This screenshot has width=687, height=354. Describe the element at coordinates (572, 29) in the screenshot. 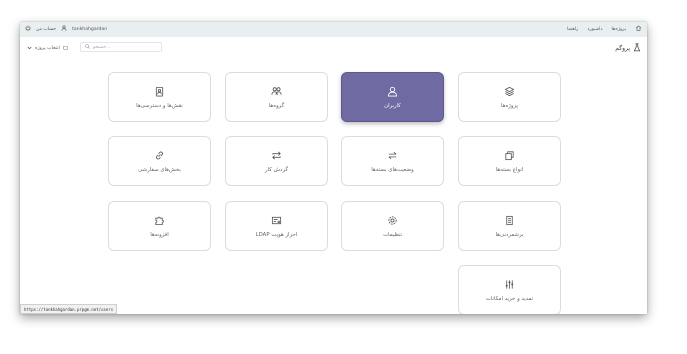

I see `nav-help: راهنما` at that location.